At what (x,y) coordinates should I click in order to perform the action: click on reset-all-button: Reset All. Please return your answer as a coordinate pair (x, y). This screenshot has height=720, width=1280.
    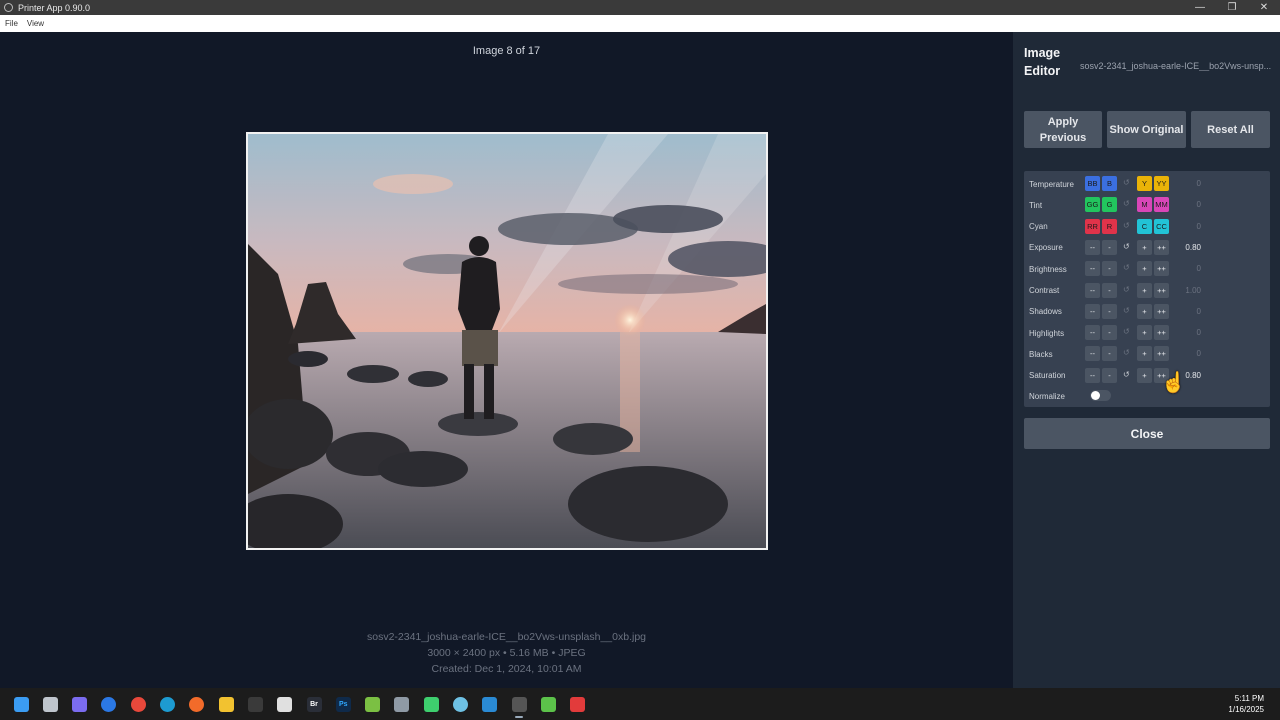
    Looking at the image, I should click on (1230, 129).